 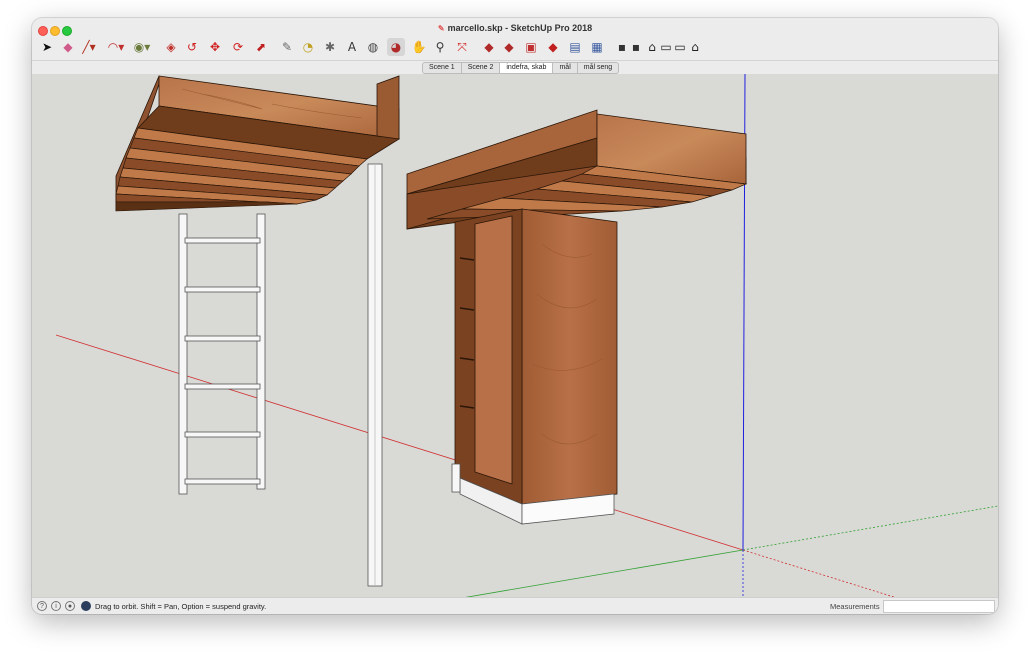 I want to click on green-axis-hidden, so click(x=870, y=528).